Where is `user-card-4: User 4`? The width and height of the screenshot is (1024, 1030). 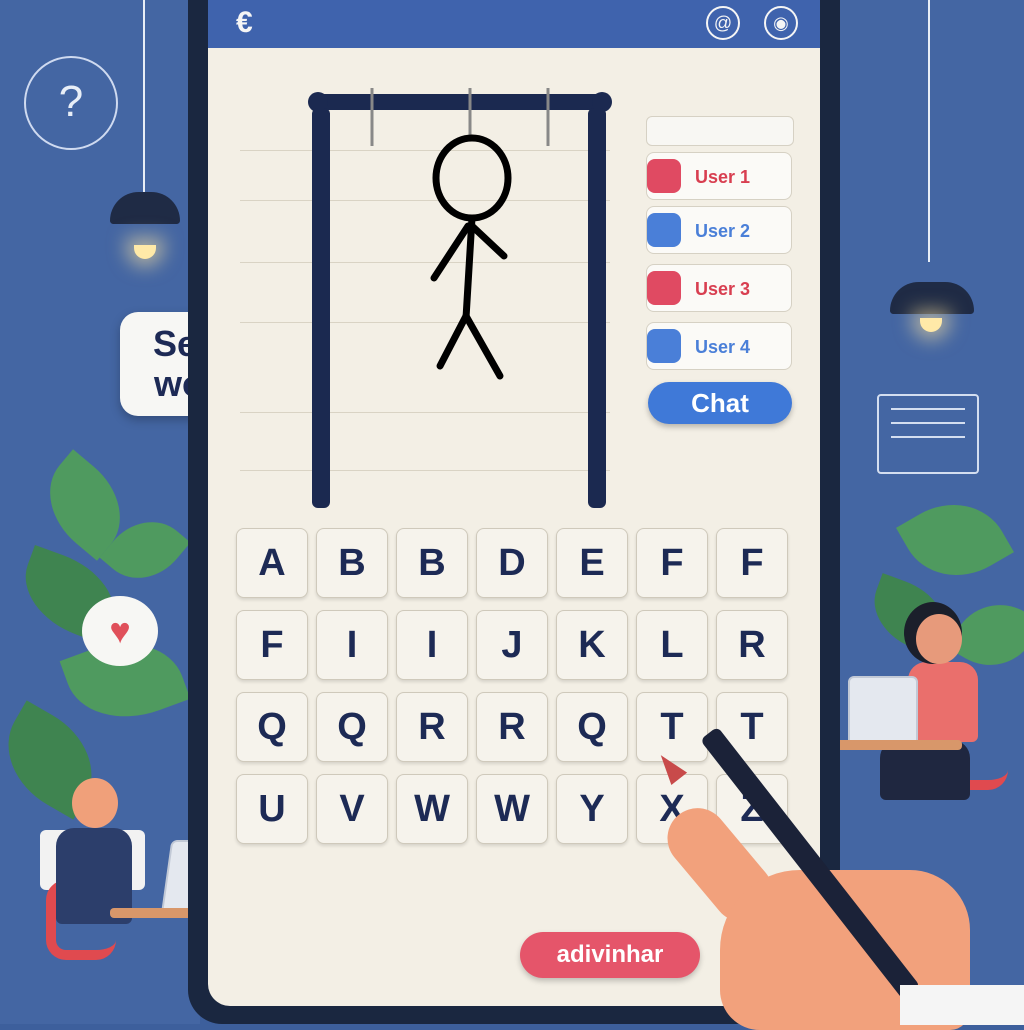
user-card-4: User 4 is located at coordinates (719, 346).